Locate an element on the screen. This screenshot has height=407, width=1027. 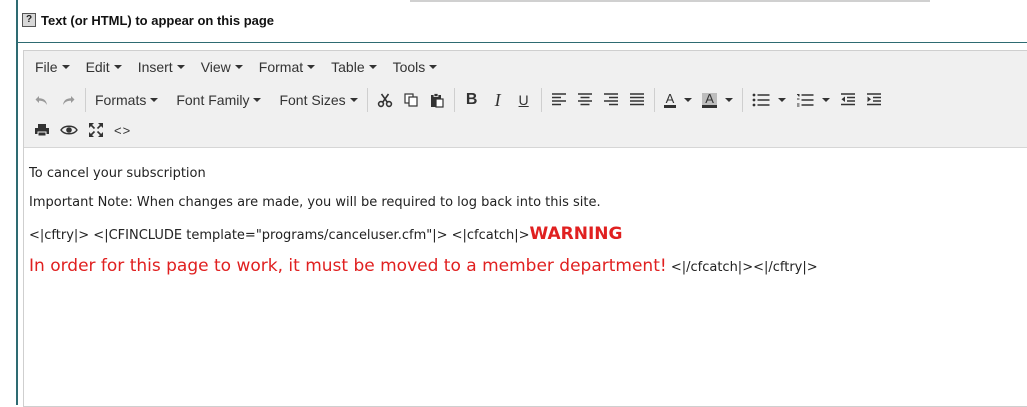
underline-button: U is located at coordinates (524, 100).